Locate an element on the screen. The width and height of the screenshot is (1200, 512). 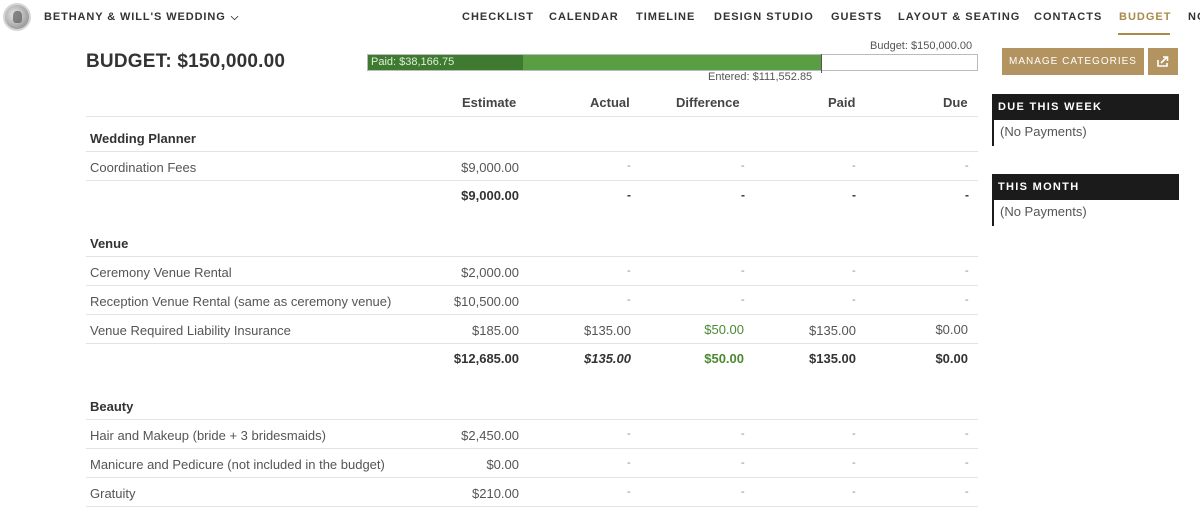
nav-notes: NO is located at coordinates (1194, 17).